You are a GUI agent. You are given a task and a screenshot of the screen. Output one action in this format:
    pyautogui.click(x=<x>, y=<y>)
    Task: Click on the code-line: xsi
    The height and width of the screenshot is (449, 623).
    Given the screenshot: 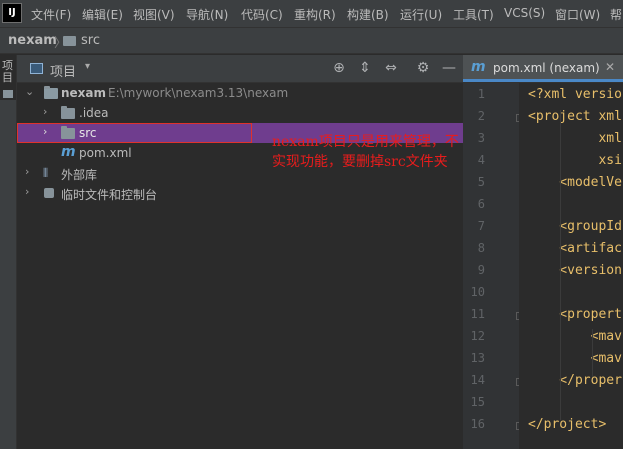 What is the action you would take?
    pyautogui.click(x=575, y=160)
    